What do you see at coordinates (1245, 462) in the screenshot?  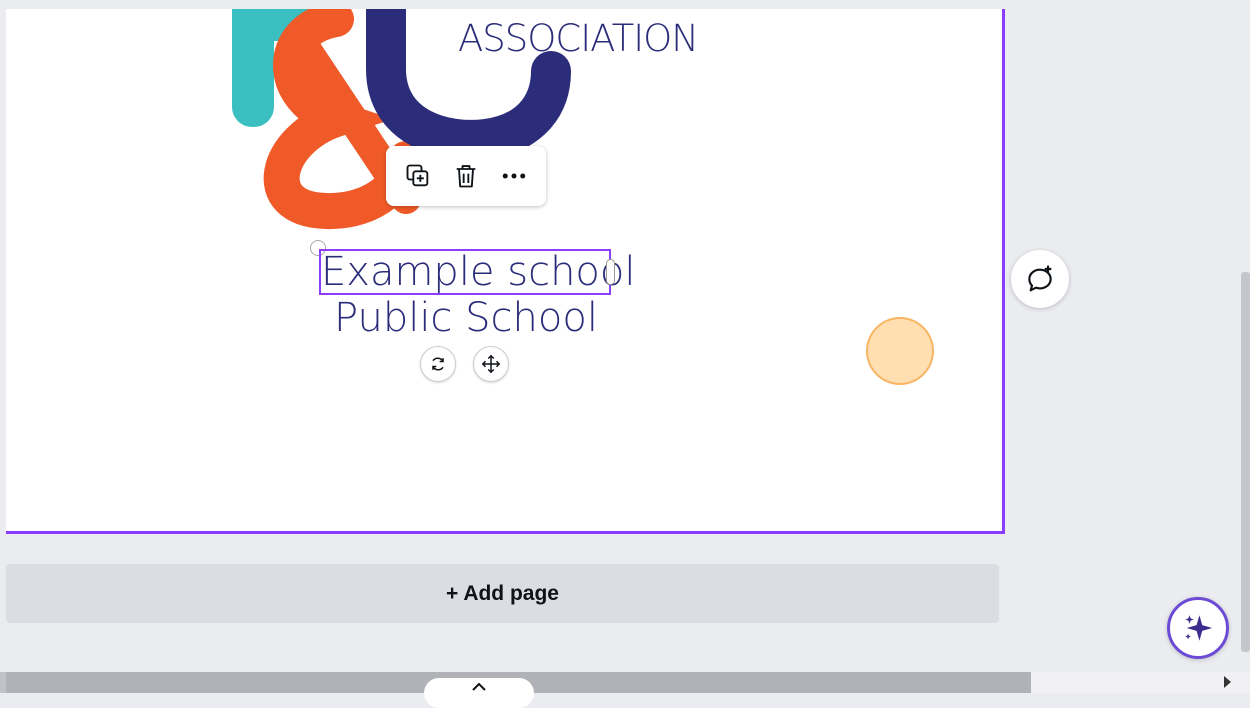 I see `vertical-scrollbar` at bounding box center [1245, 462].